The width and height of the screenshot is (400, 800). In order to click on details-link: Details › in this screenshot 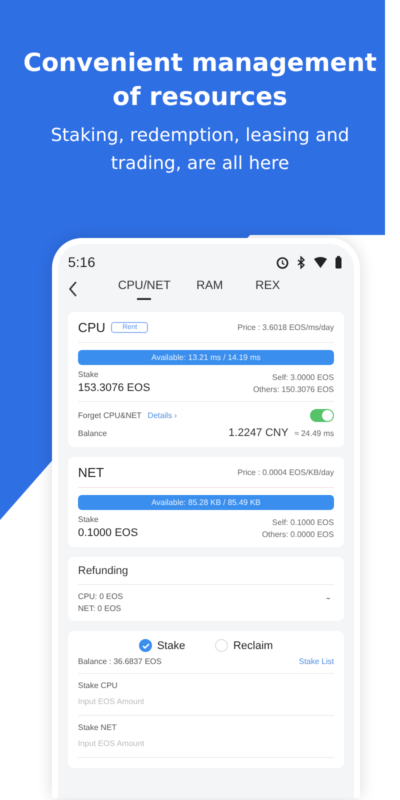, I will do `click(162, 415)`.